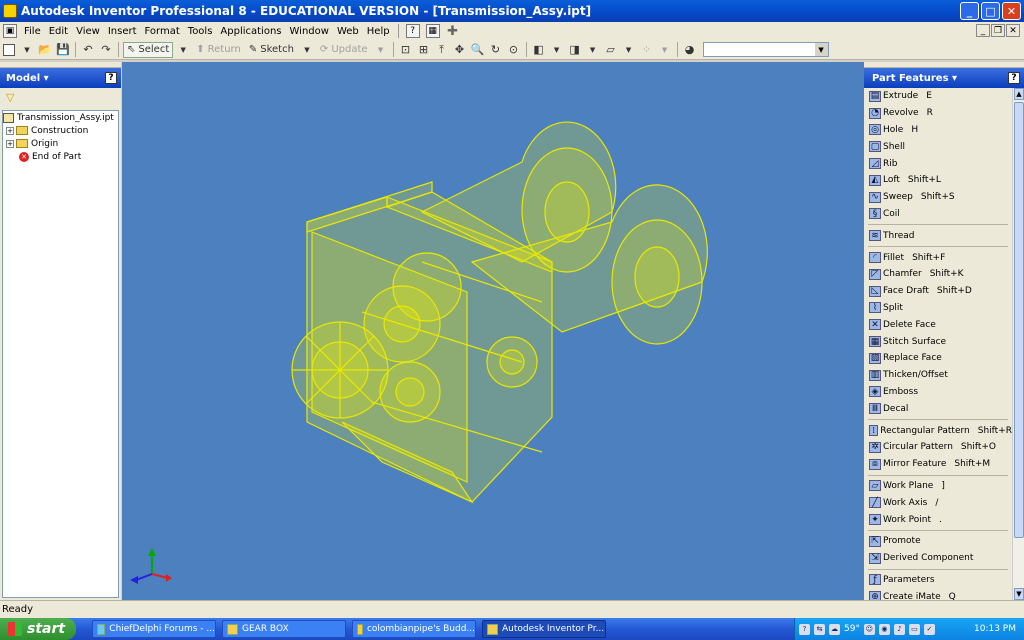 The height and width of the screenshot is (640, 1024). I want to click on network-icon: ⇆, so click(819, 629).